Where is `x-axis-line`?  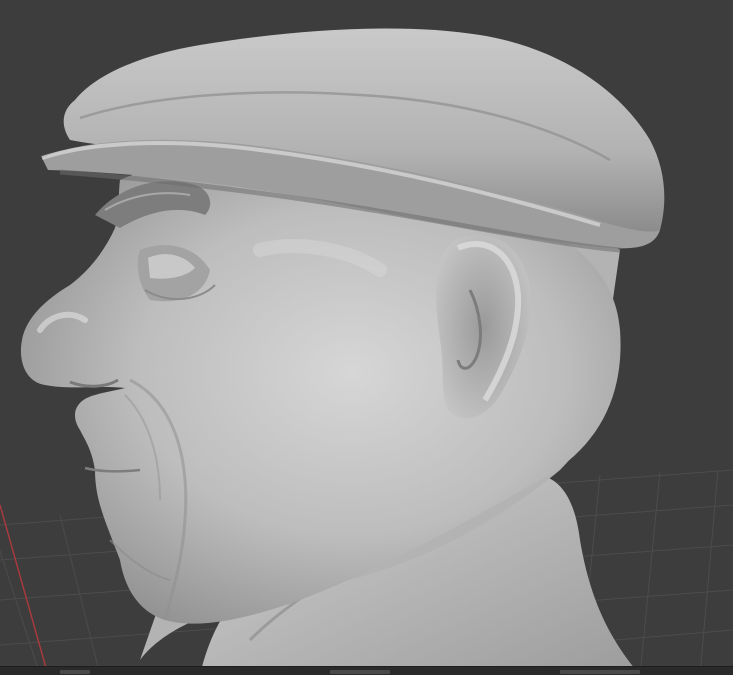
x-axis-line is located at coordinates (24, 589).